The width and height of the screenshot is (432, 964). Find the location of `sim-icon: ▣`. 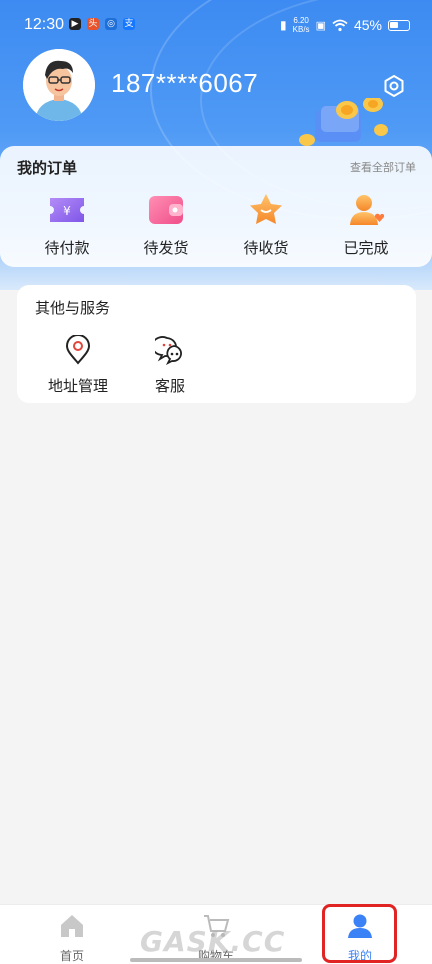

sim-icon: ▣ is located at coordinates (320, 25).